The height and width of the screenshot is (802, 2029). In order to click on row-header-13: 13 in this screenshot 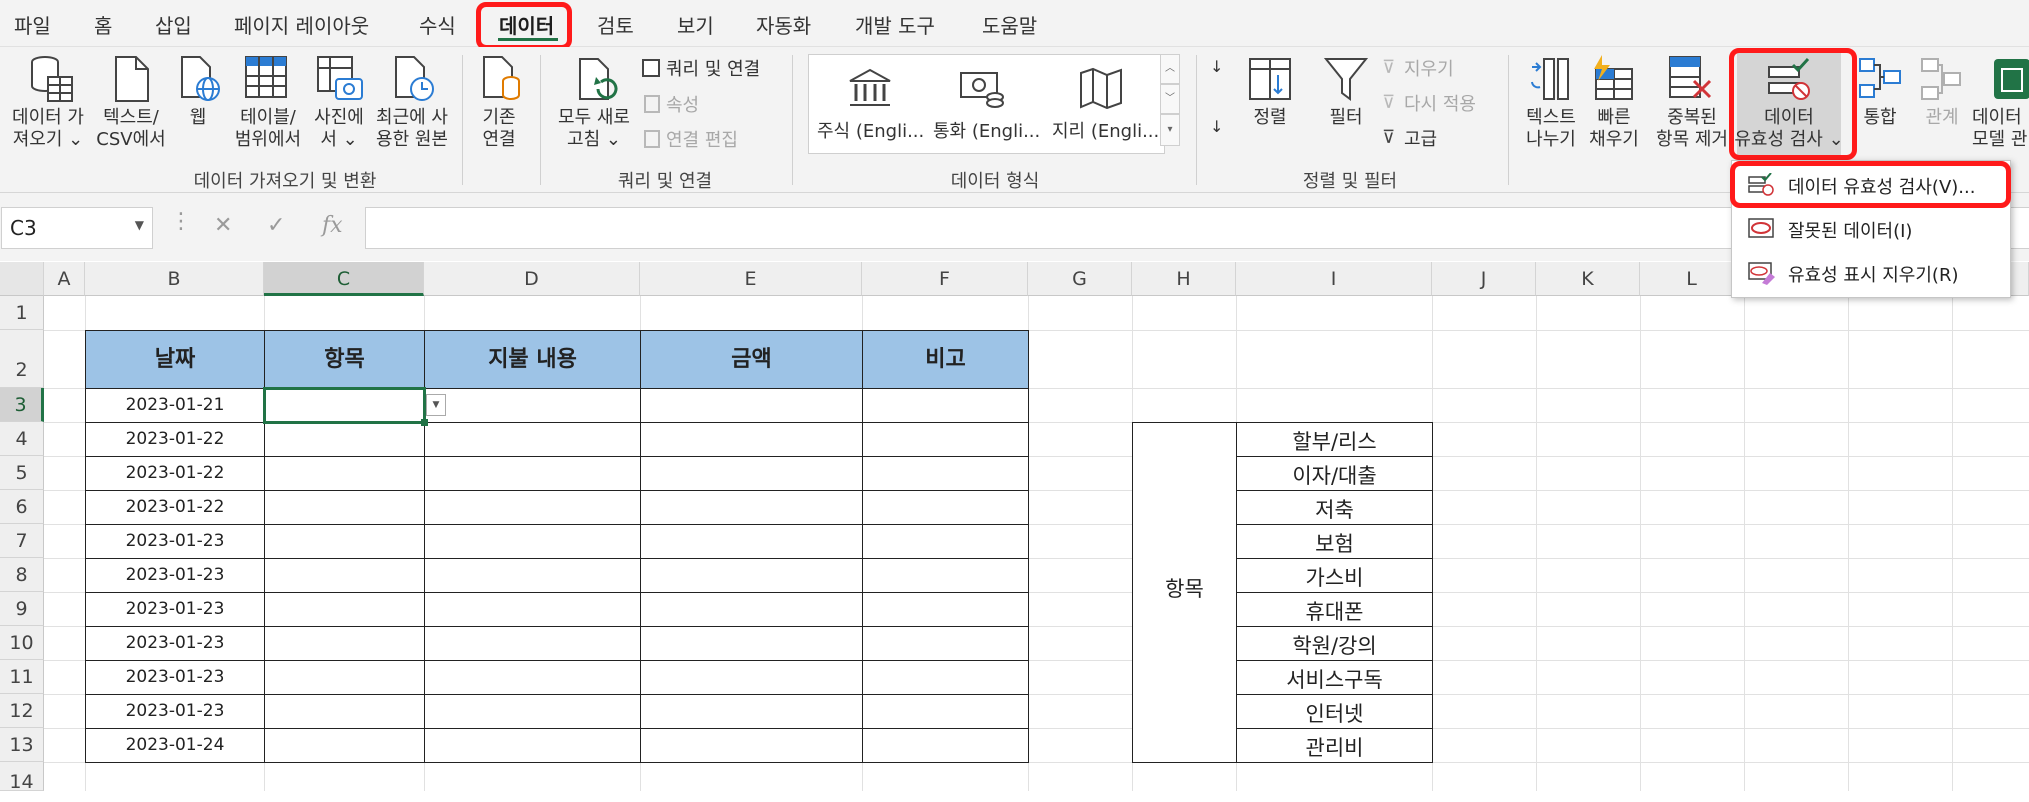, I will do `click(22, 745)`.